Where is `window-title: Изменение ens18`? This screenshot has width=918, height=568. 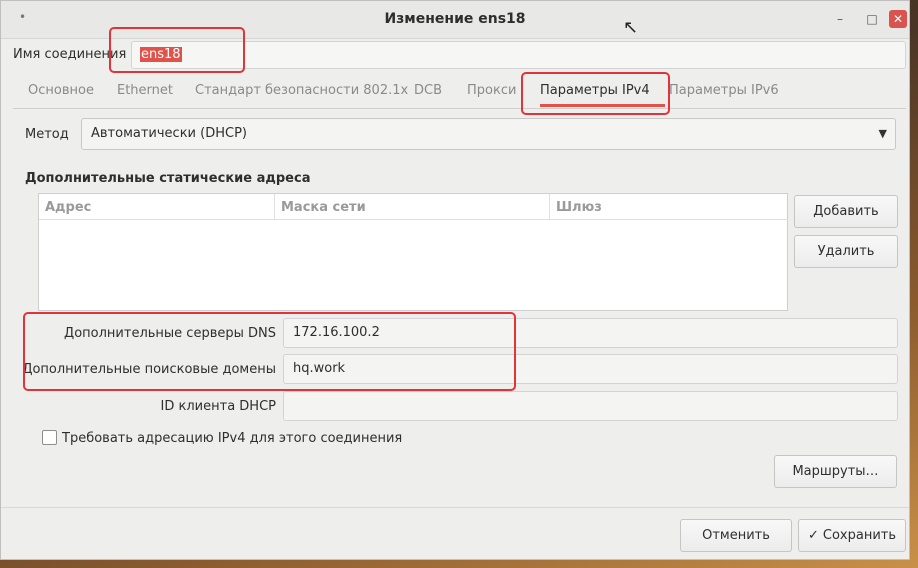 window-title: Изменение ens18 is located at coordinates (455, 19).